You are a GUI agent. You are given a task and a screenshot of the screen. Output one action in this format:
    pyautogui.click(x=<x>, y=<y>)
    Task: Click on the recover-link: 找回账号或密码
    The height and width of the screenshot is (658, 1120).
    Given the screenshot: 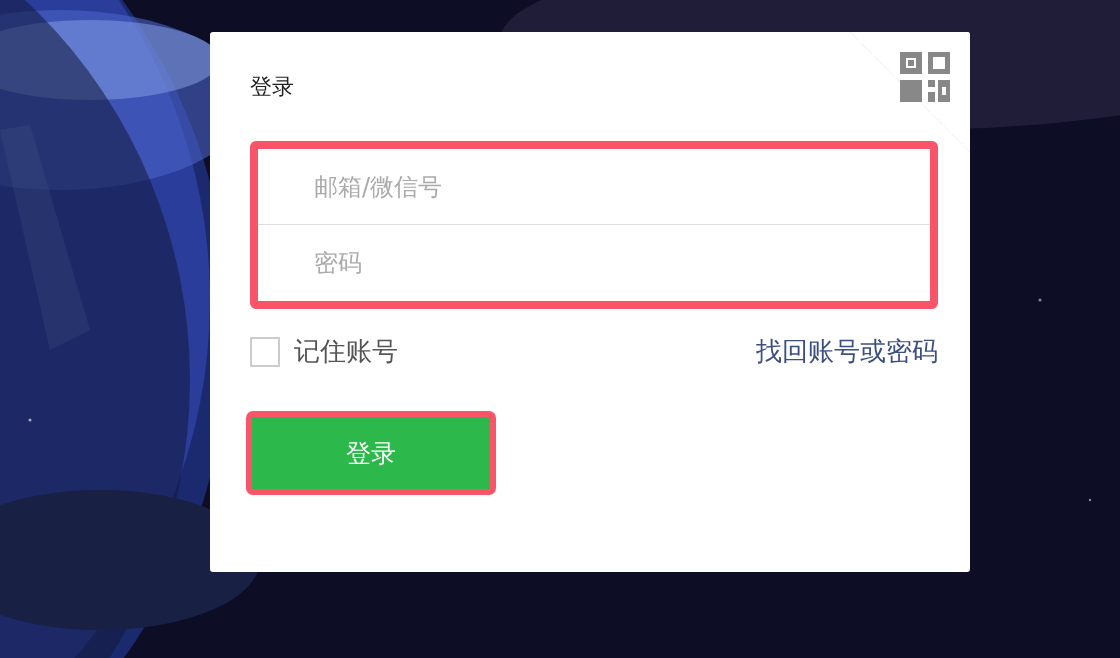 What is the action you would take?
    pyautogui.click(x=847, y=351)
    